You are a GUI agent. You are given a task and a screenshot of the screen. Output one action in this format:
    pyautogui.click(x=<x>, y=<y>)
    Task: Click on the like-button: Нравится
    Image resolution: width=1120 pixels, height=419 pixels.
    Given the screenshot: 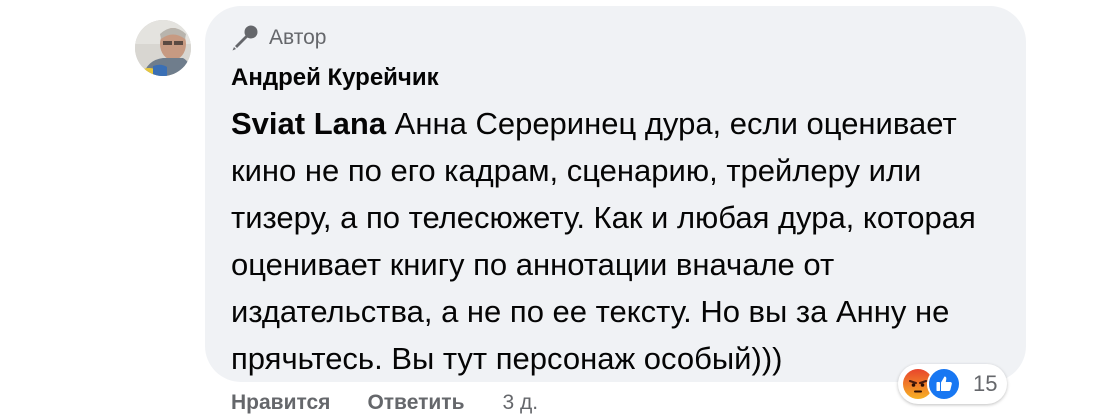 What is the action you would take?
    pyautogui.click(x=280, y=403)
    